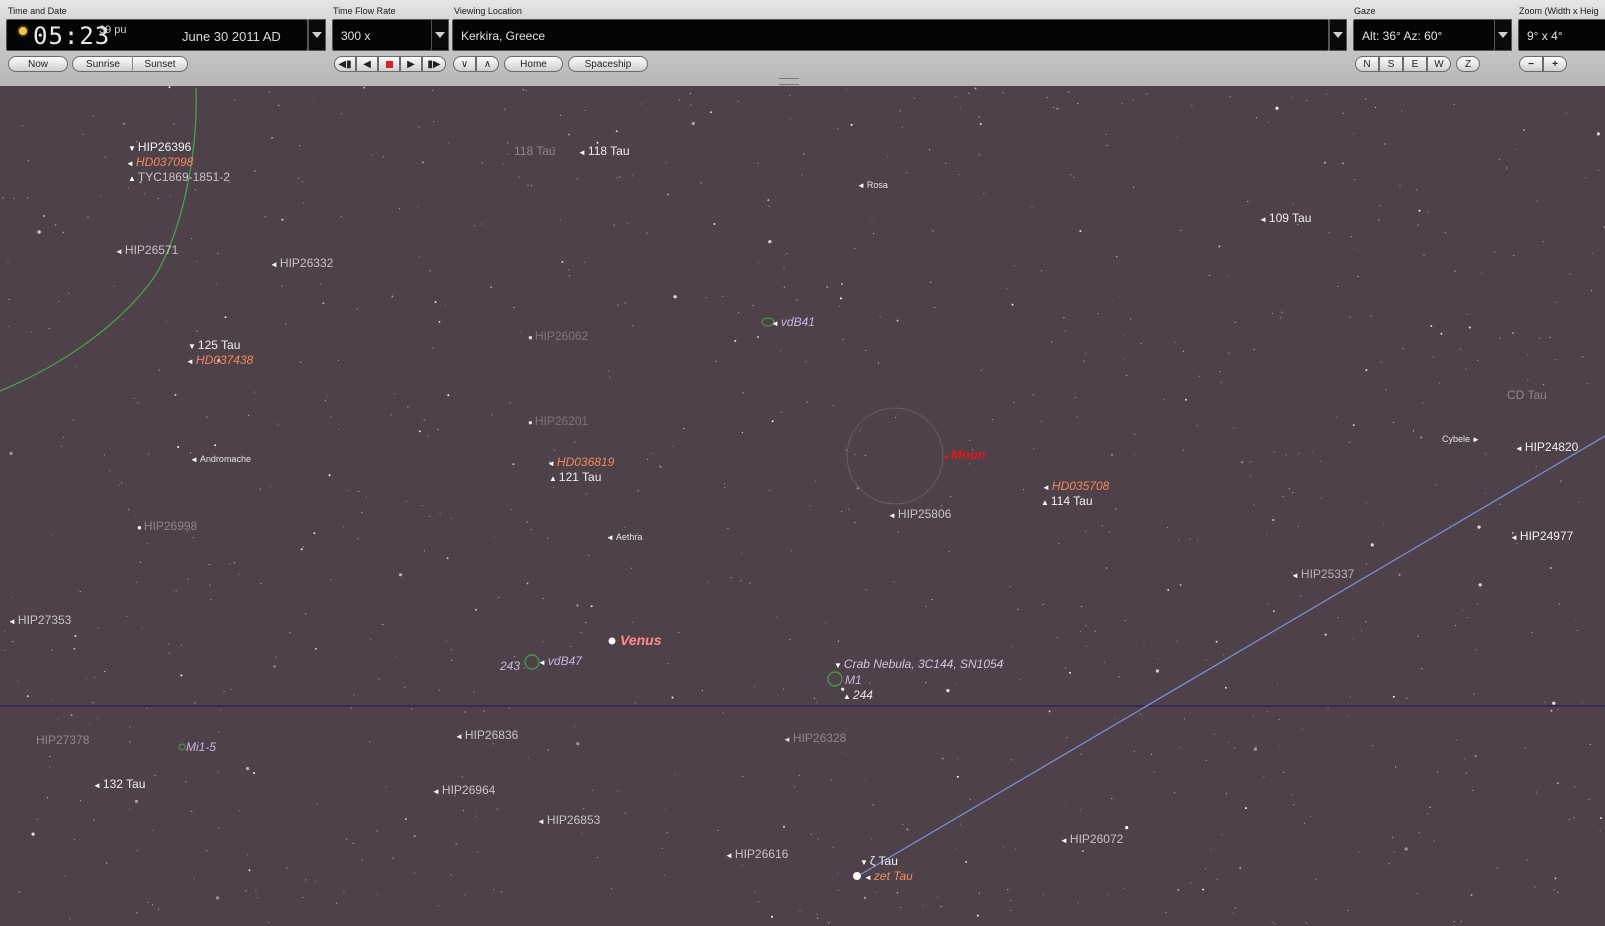  What do you see at coordinates (1531, 64) in the screenshot?
I see `zoom-out-button: −` at bounding box center [1531, 64].